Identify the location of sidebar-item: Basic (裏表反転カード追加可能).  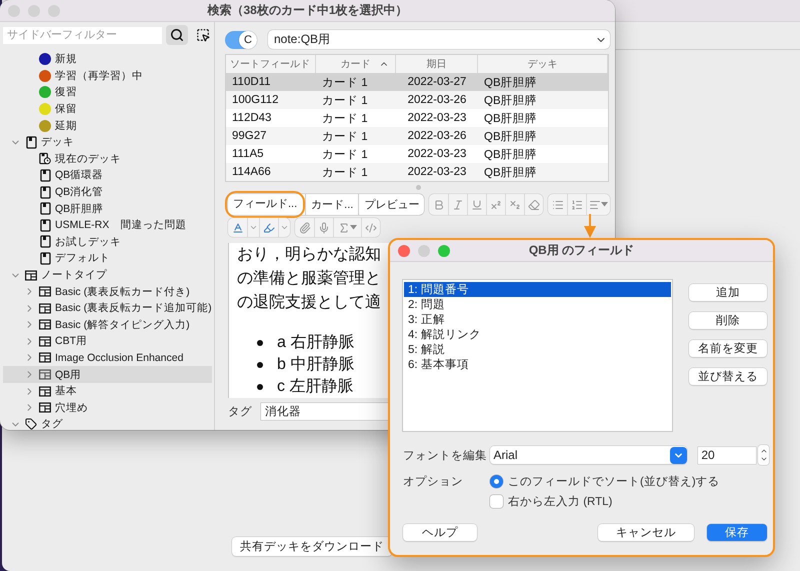
(107, 308).